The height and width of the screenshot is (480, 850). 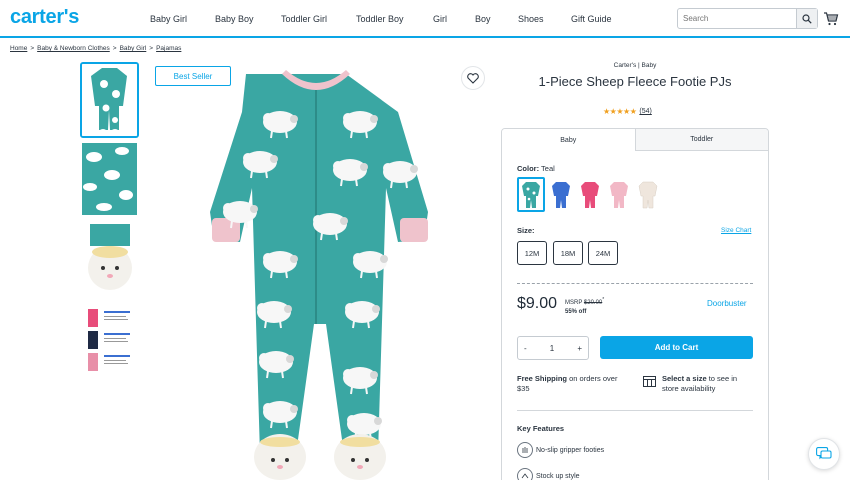 I want to click on gripper-icon, so click(x=525, y=450).